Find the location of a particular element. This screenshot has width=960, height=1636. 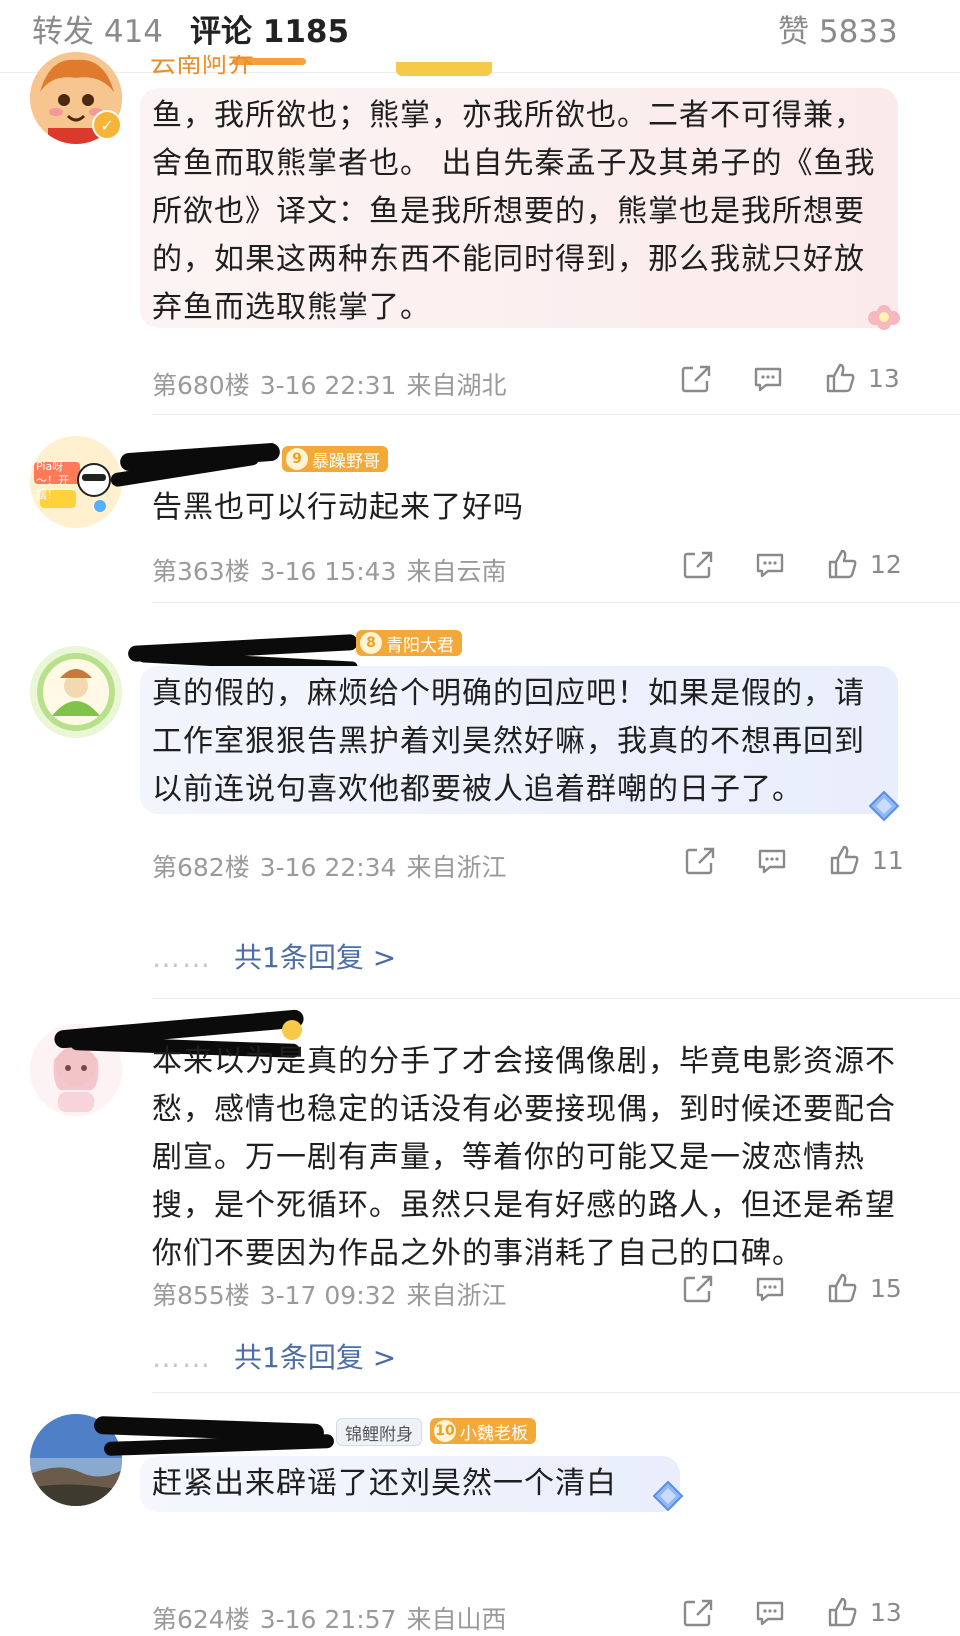

name-redaction is located at coordinates (219, 1445).